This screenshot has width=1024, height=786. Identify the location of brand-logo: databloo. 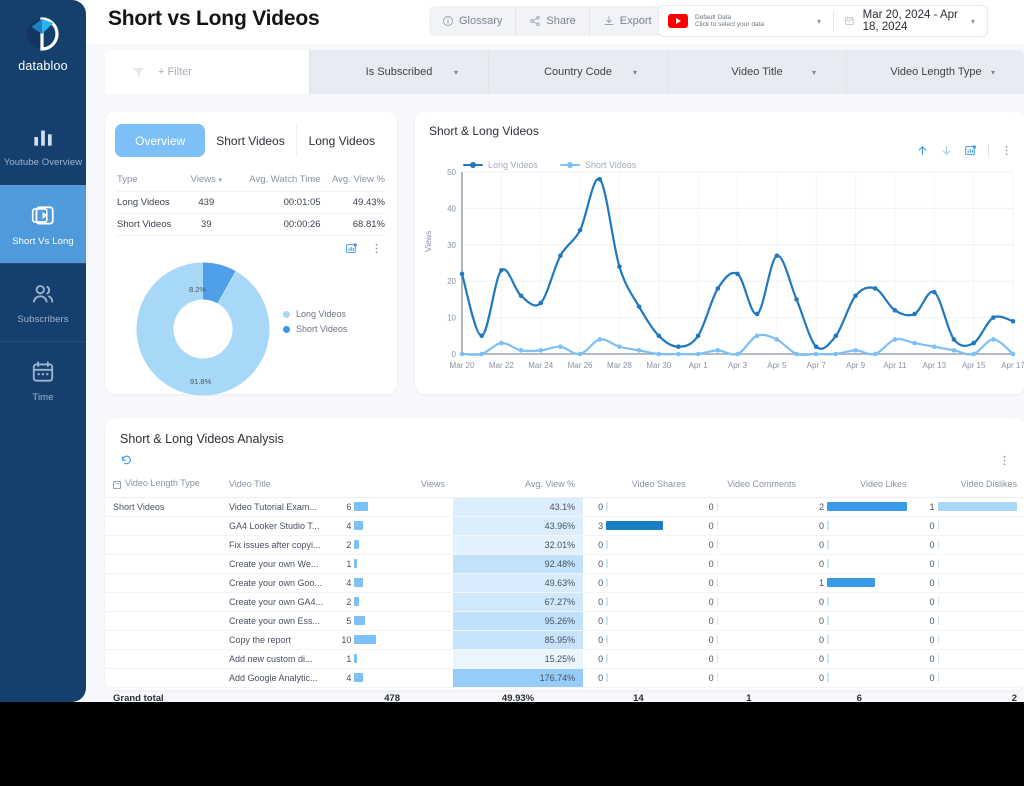
(43, 43).